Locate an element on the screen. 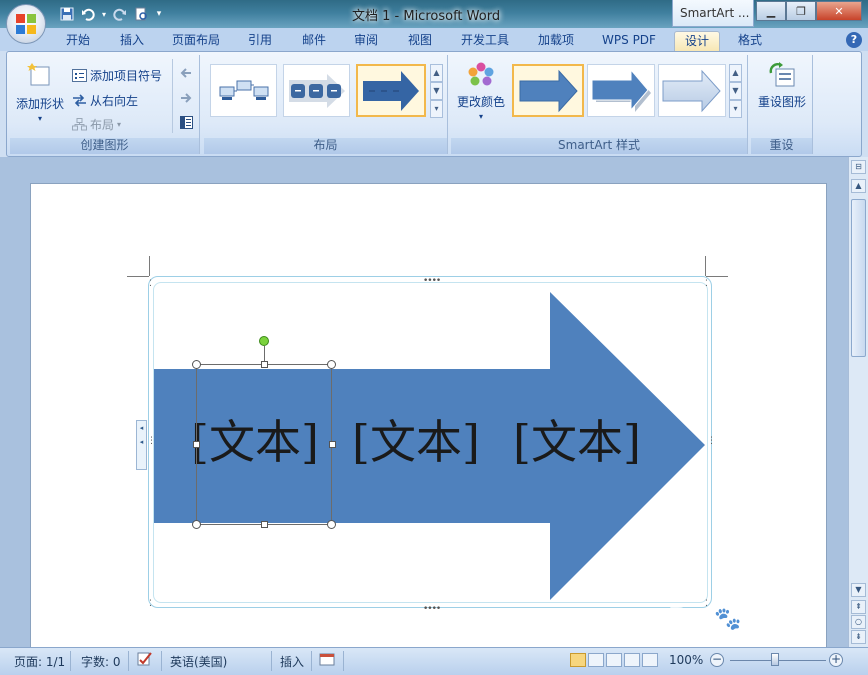 The image size is (868, 675). tab-insert: 插入 is located at coordinates (132, 41).